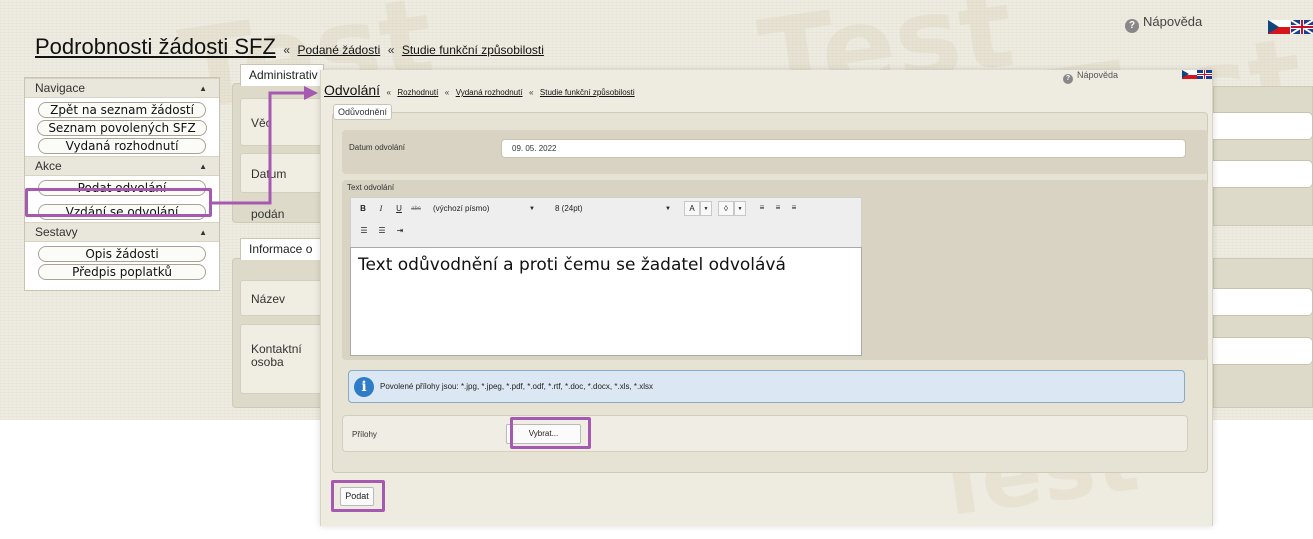 The image size is (1313, 539). What do you see at coordinates (416, 209) in the screenshot?
I see `strikethrough-button: abc` at bounding box center [416, 209].